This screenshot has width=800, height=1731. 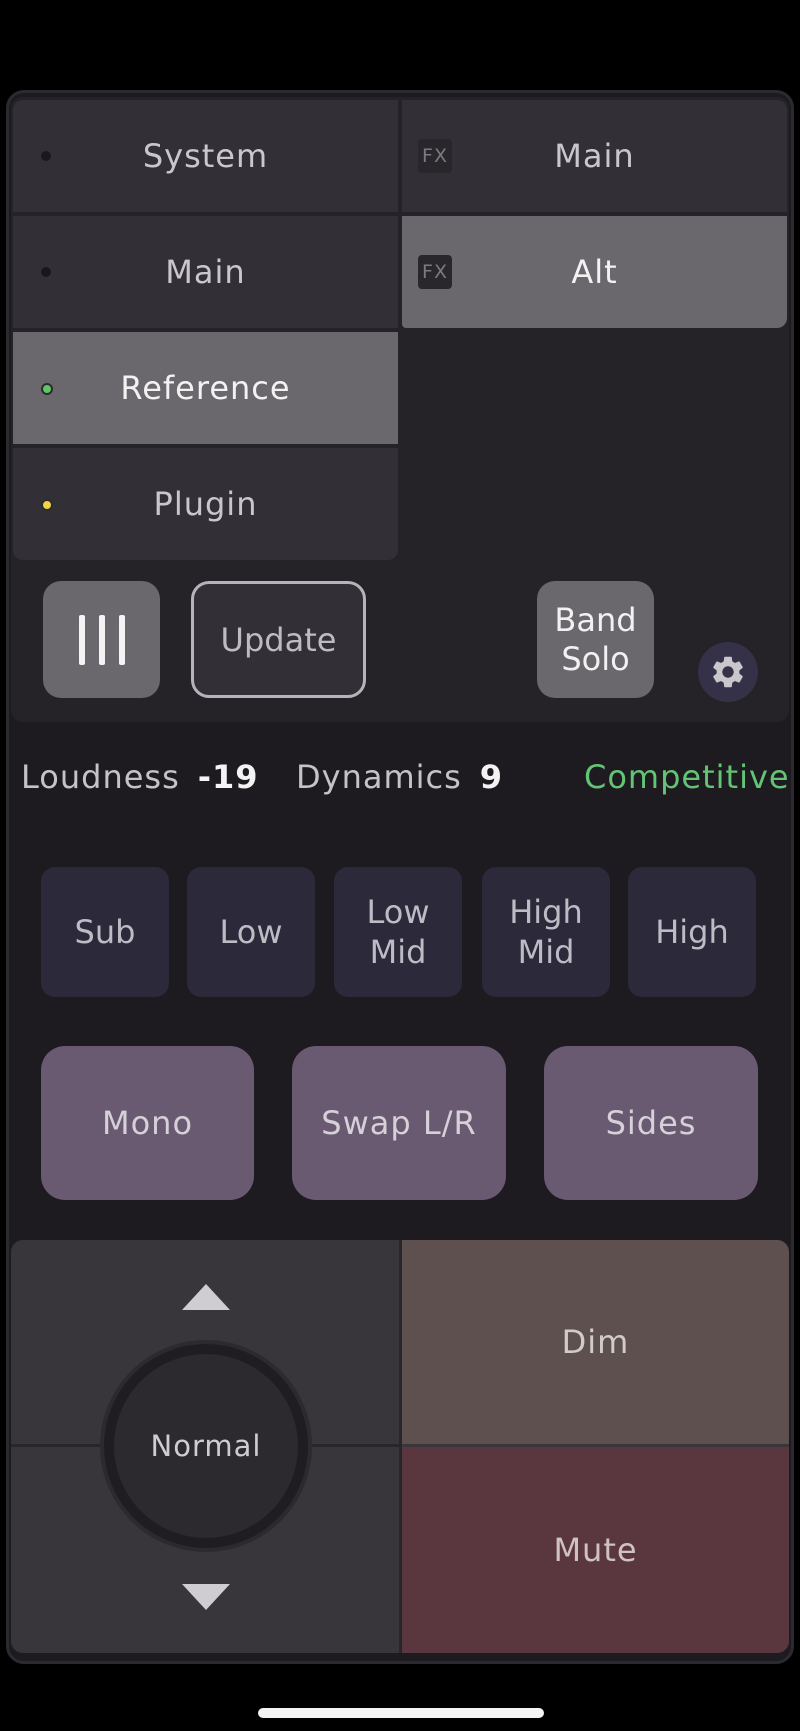 I want to click on dynamics-readout: Dynamics 9, so click(x=399, y=777).